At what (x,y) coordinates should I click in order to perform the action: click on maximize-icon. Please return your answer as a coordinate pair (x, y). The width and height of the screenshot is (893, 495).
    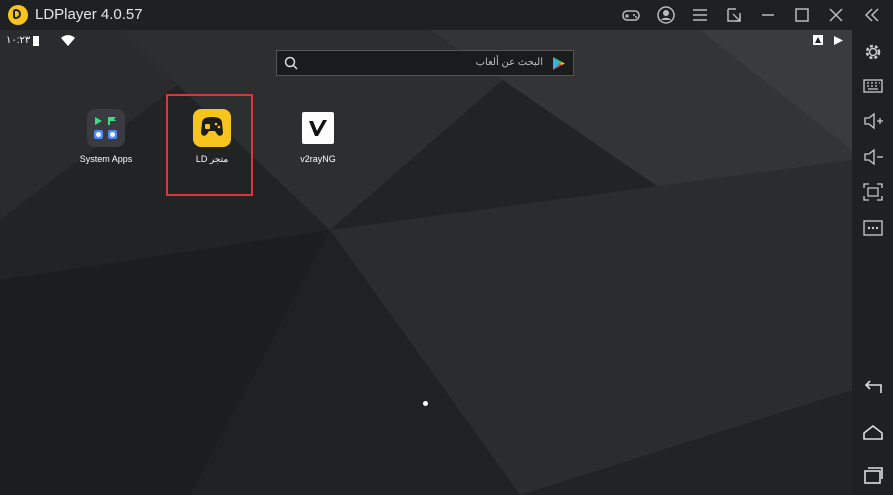
    Looking at the image, I should click on (802, 15).